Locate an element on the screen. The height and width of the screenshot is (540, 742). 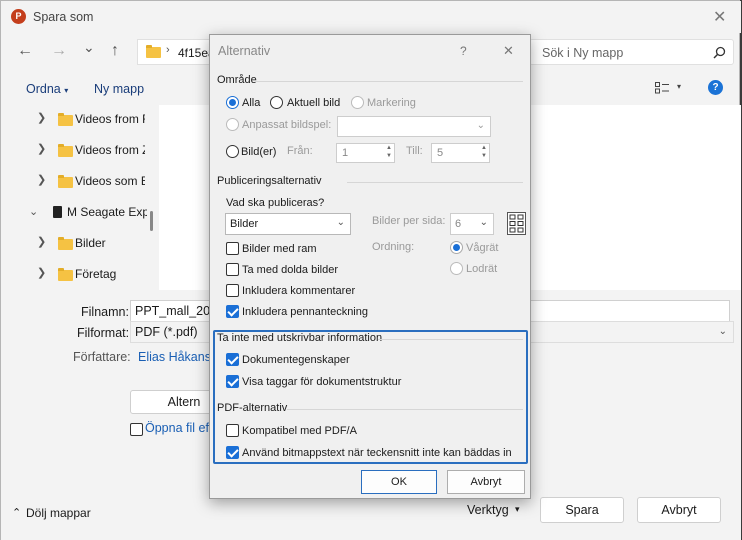
collapse-chevron-icon: ⌄ is located at coordinates (33, 211).